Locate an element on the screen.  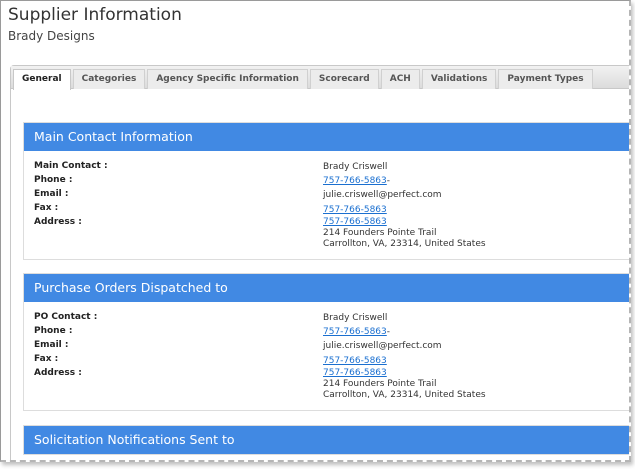
section-header: Solicitation Notifications Sent to is located at coordinates (326, 440).